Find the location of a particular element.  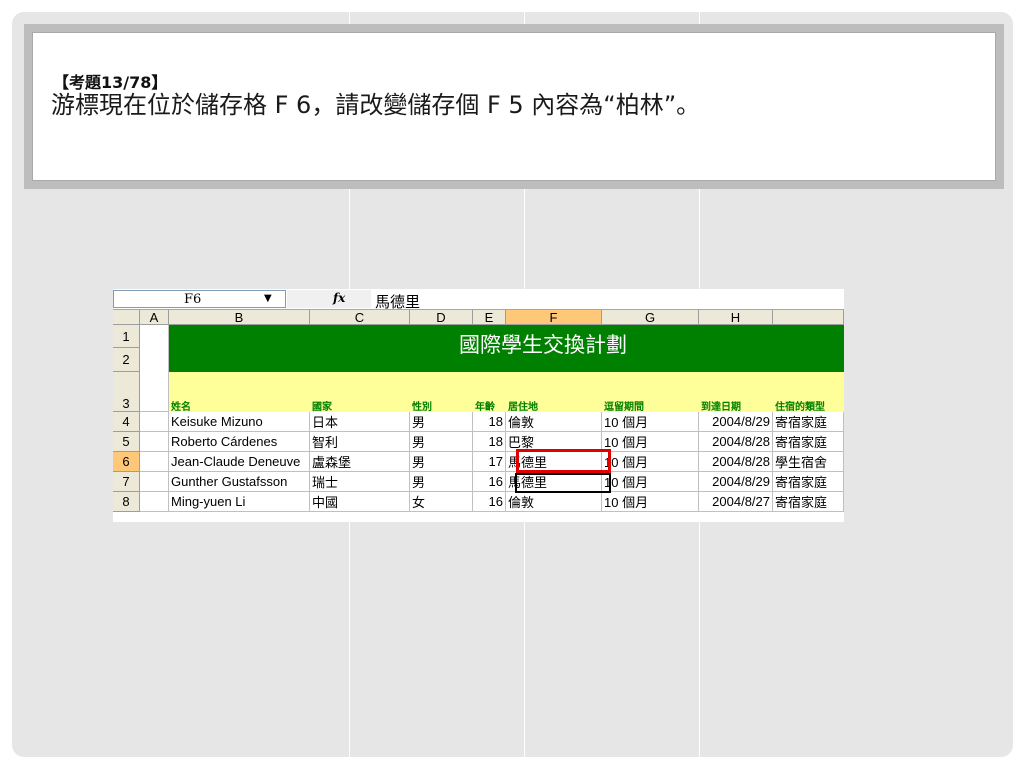

function-icon: fx is located at coordinates (339, 298).